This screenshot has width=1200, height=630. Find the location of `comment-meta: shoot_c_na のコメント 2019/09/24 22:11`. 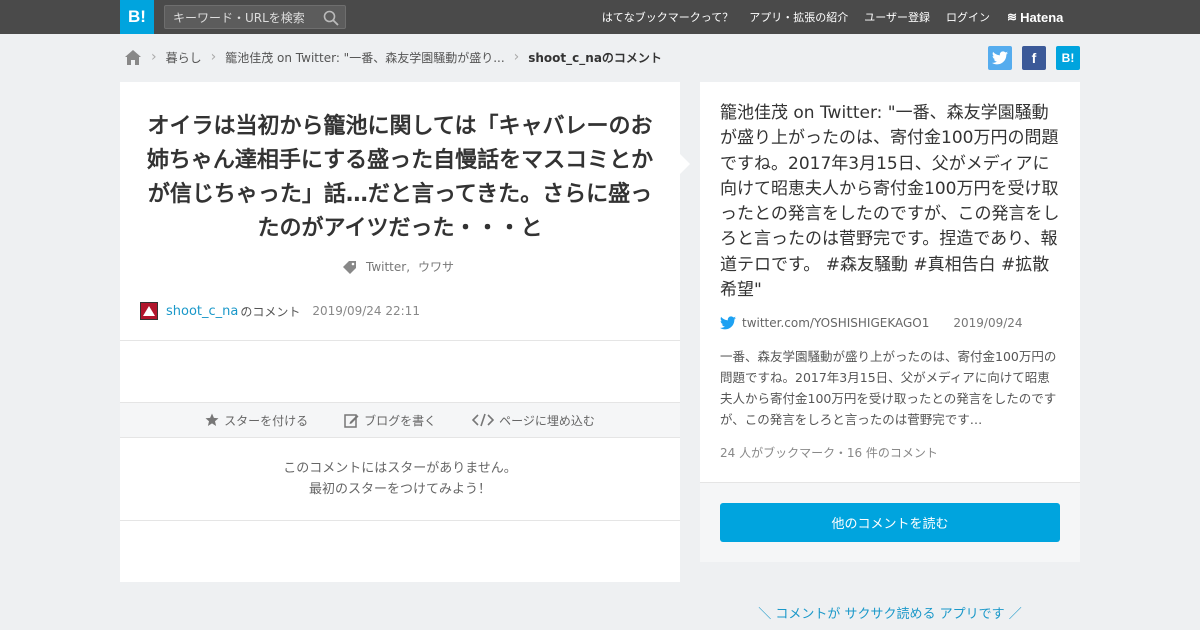

comment-meta: shoot_c_na のコメント 2019/09/24 22:11 is located at coordinates (280, 311).